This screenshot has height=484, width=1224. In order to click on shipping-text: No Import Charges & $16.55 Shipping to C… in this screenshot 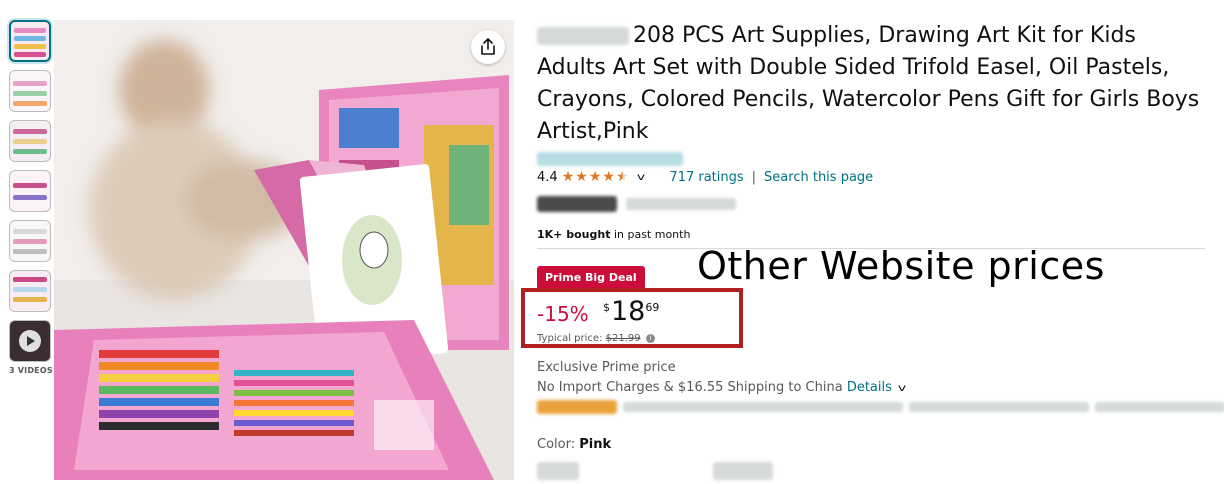, I will do `click(692, 387)`.